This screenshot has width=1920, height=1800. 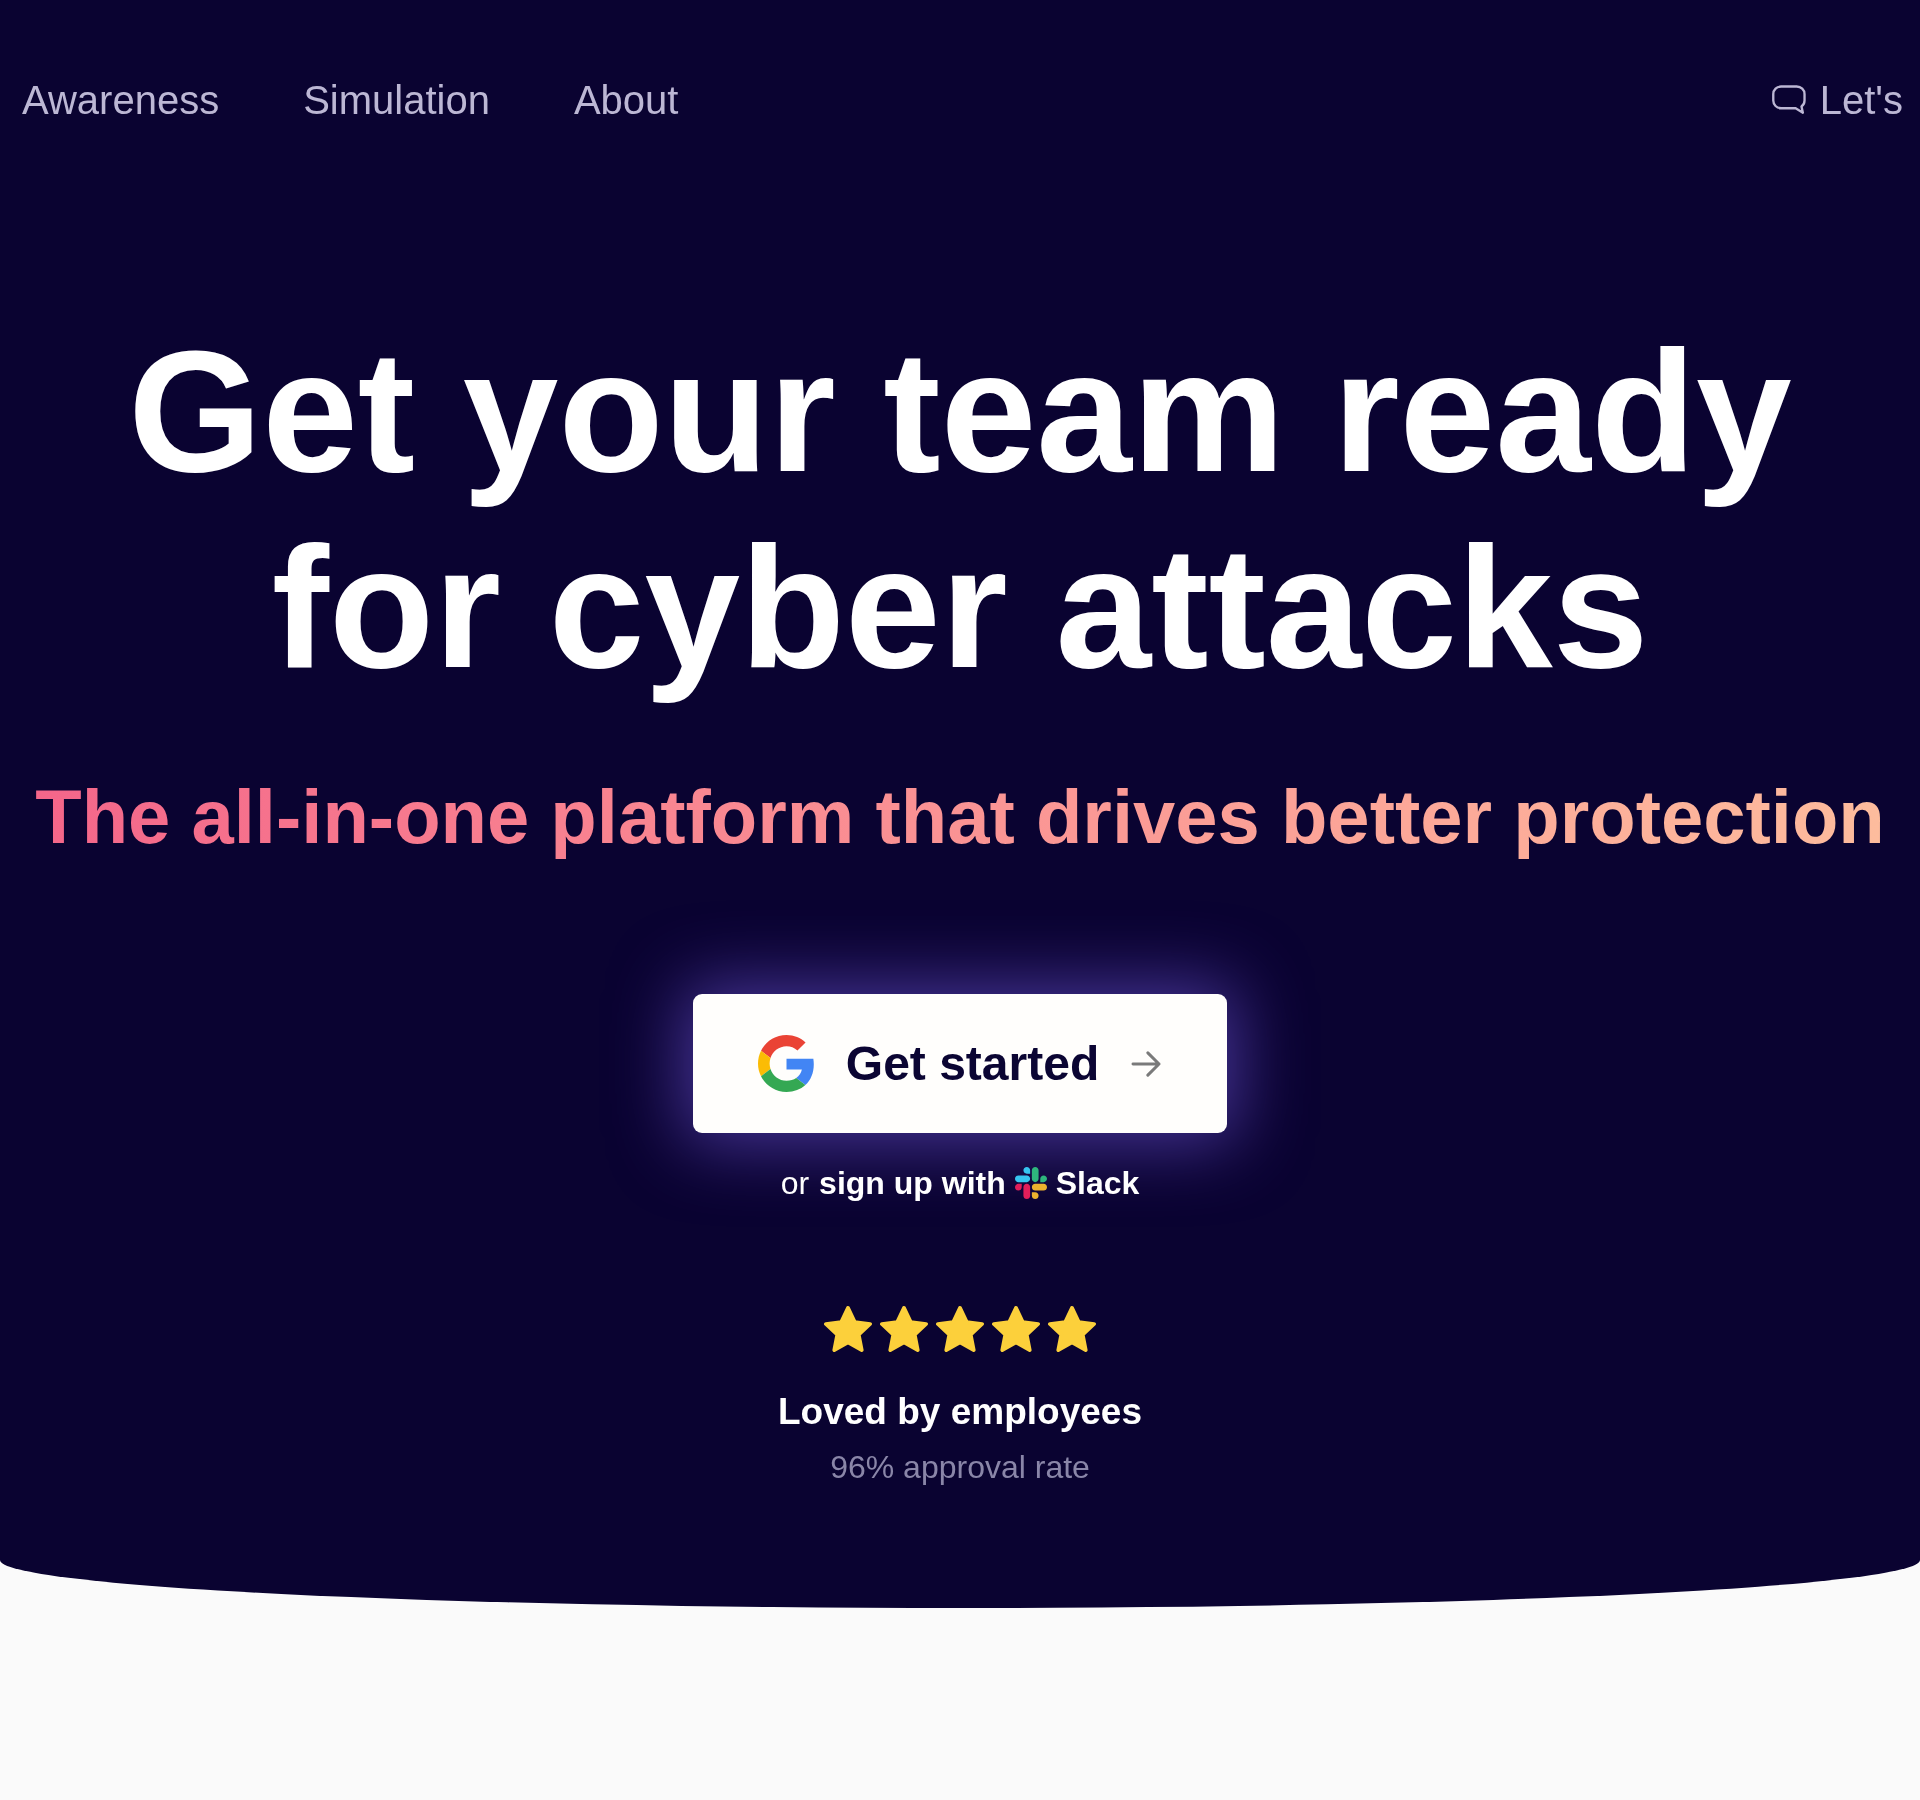 What do you see at coordinates (786, 1063) in the screenshot?
I see `google-icon` at bounding box center [786, 1063].